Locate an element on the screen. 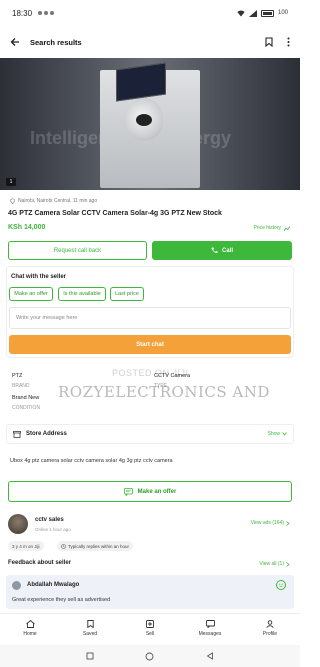 Image resolution: width=320 pixels, height=667 pixels. signal-icon is located at coordinates (252, 13).